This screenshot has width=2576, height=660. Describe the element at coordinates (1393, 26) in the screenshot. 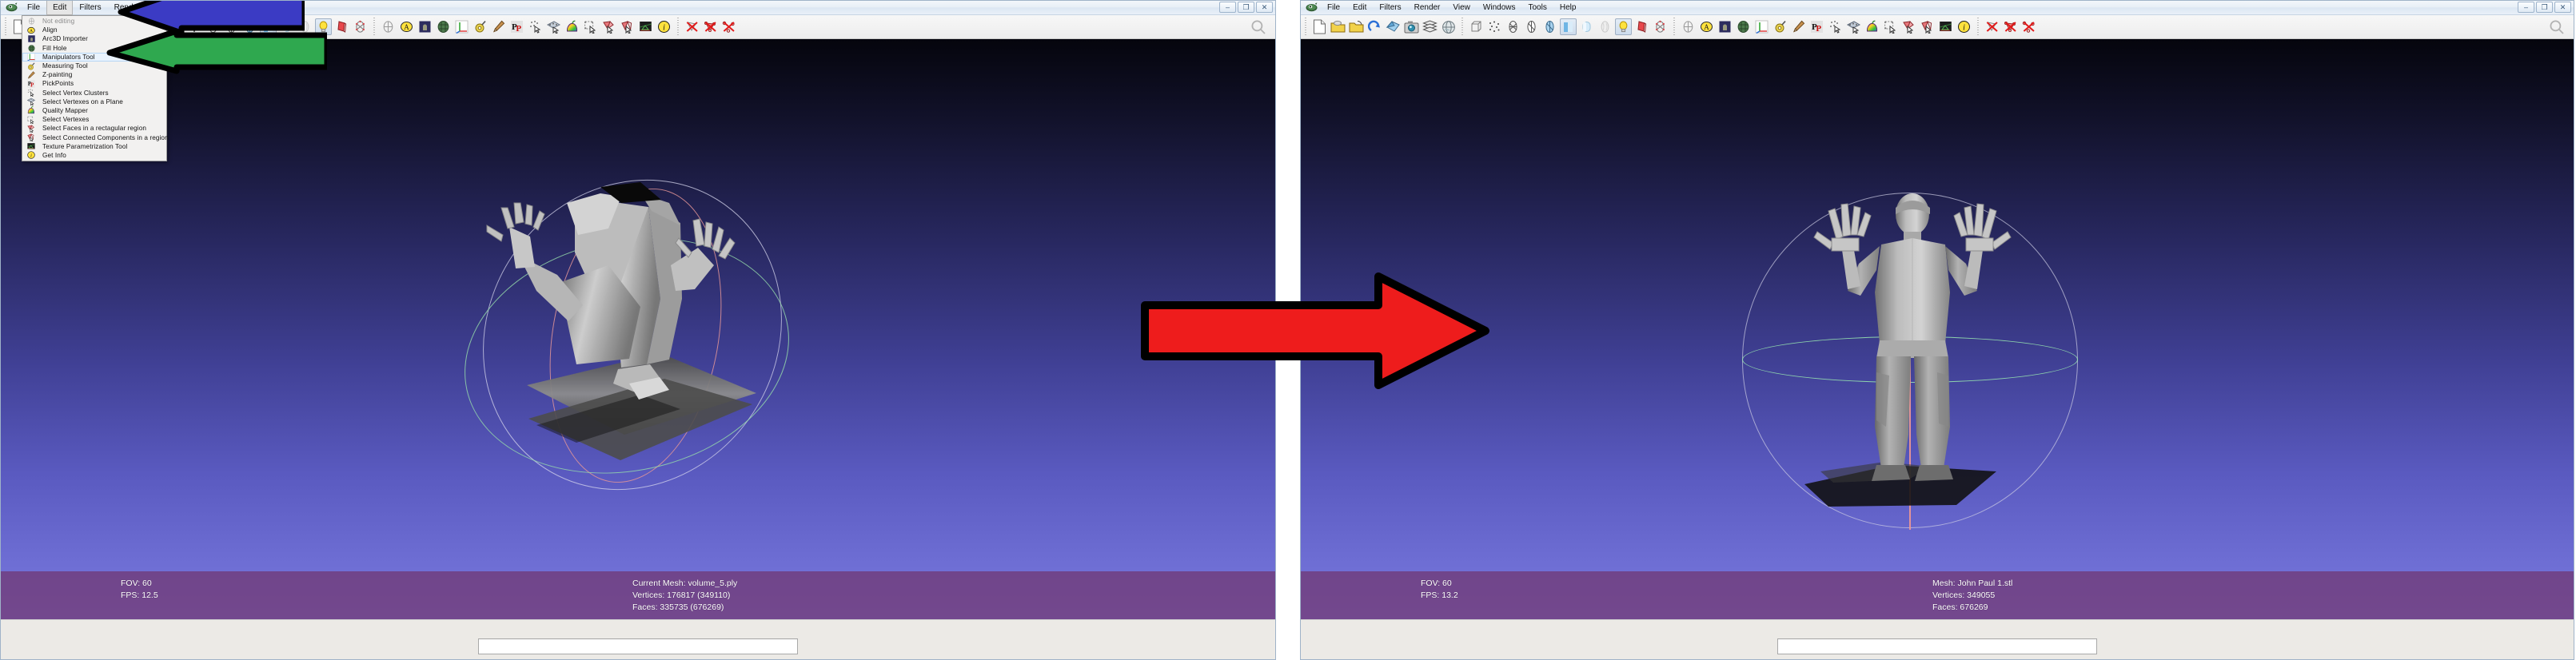

I see `save-mesh-icon` at that location.